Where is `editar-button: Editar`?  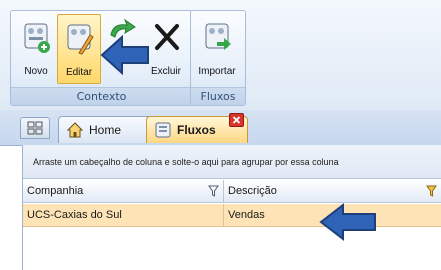 editar-button: Editar is located at coordinates (79, 49).